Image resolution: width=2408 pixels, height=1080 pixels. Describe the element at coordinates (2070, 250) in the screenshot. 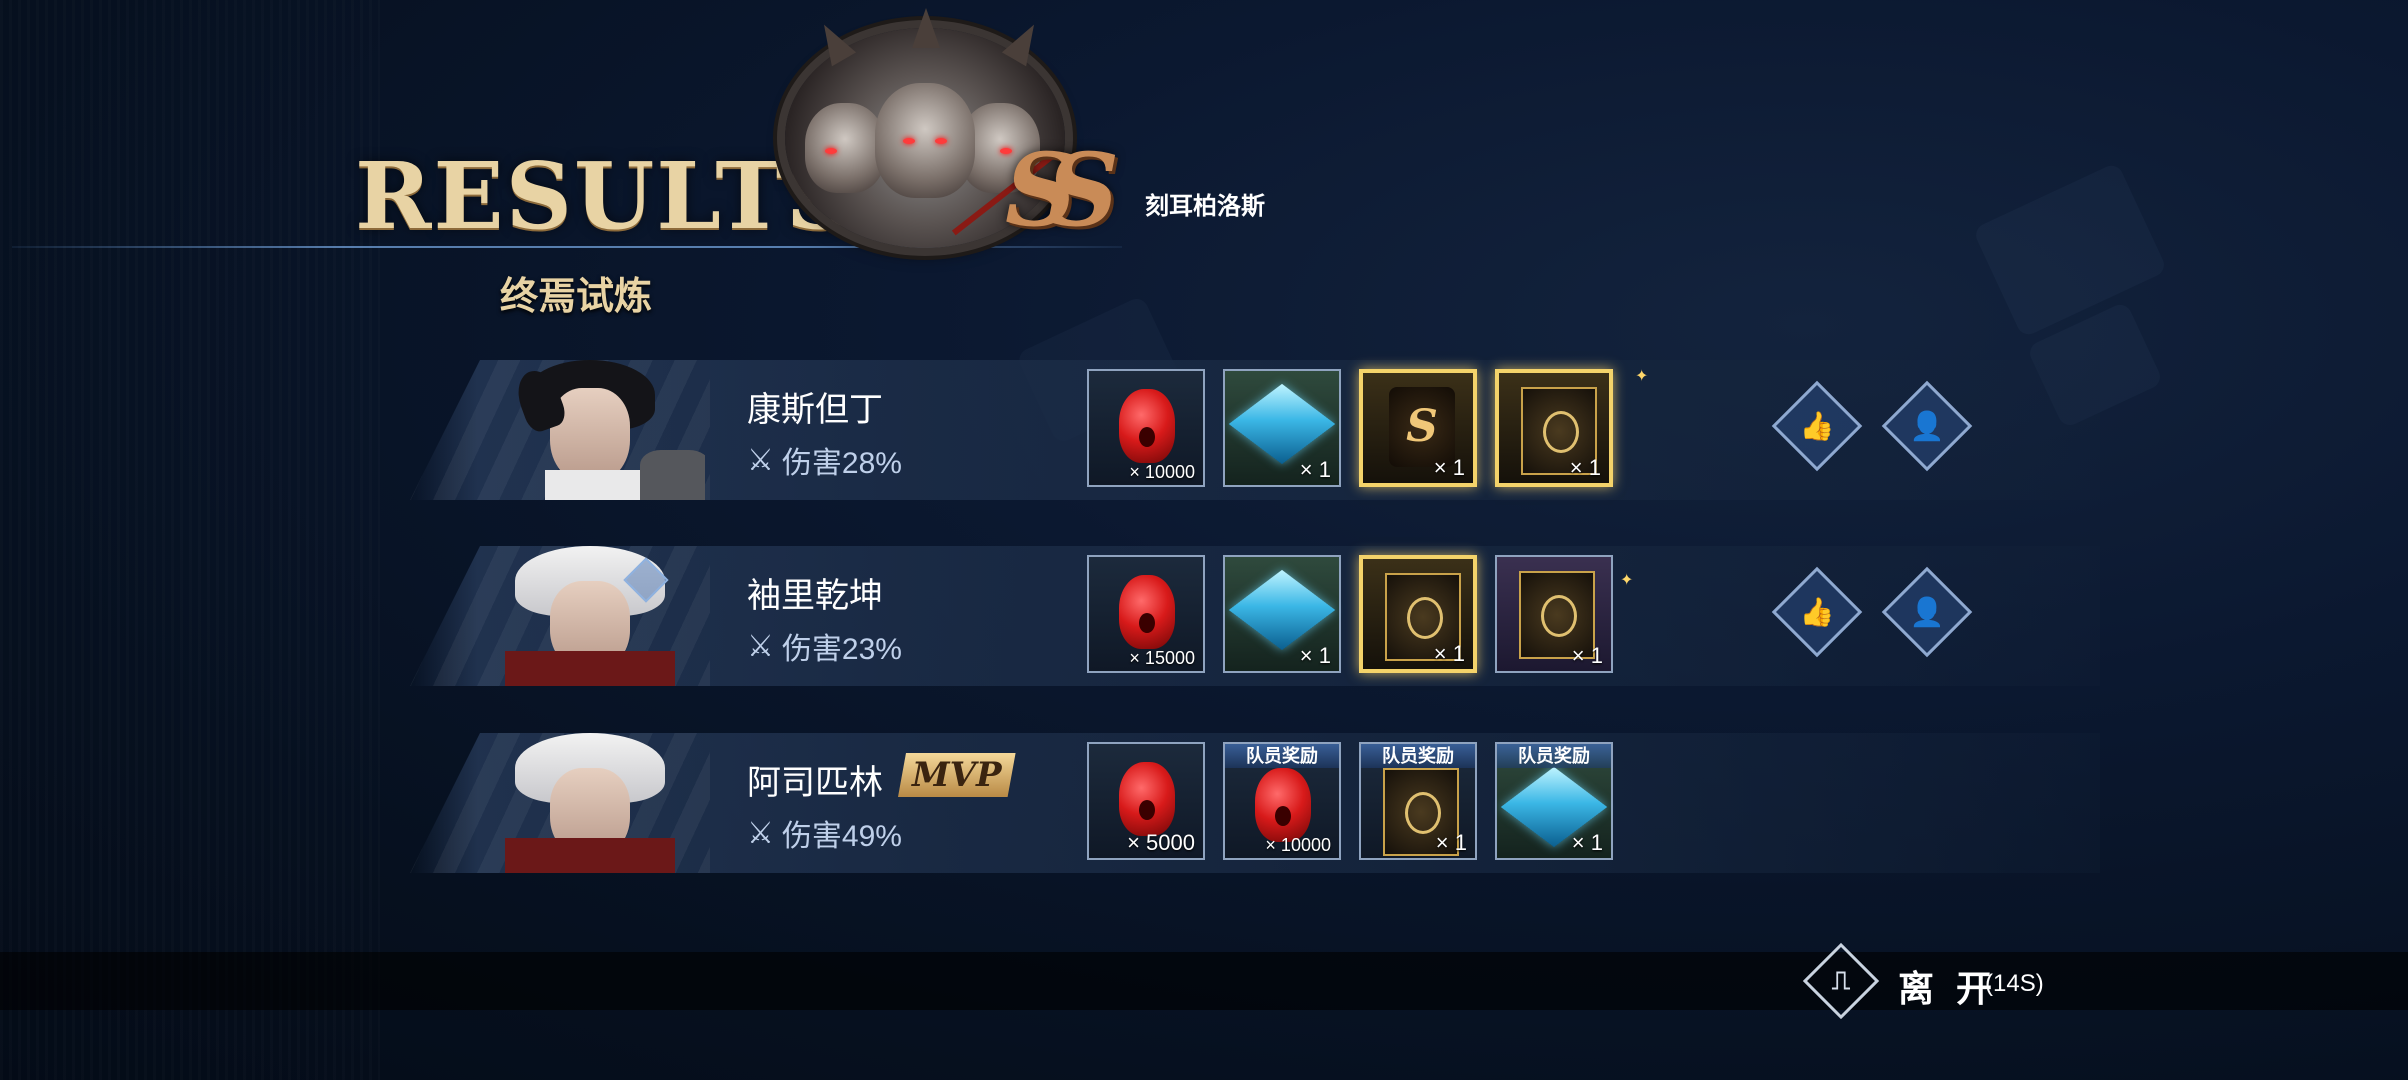

I see `background-decoration` at that location.